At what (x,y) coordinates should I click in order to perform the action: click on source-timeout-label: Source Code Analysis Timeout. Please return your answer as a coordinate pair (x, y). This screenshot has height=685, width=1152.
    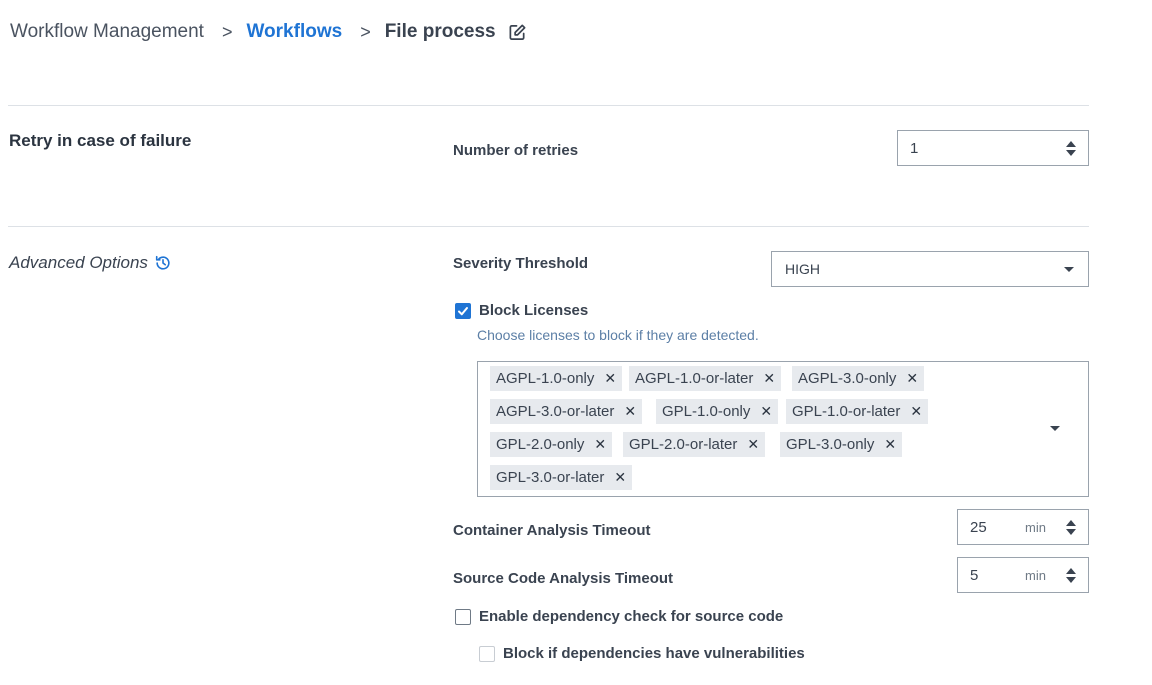
    Looking at the image, I should click on (563, 578).